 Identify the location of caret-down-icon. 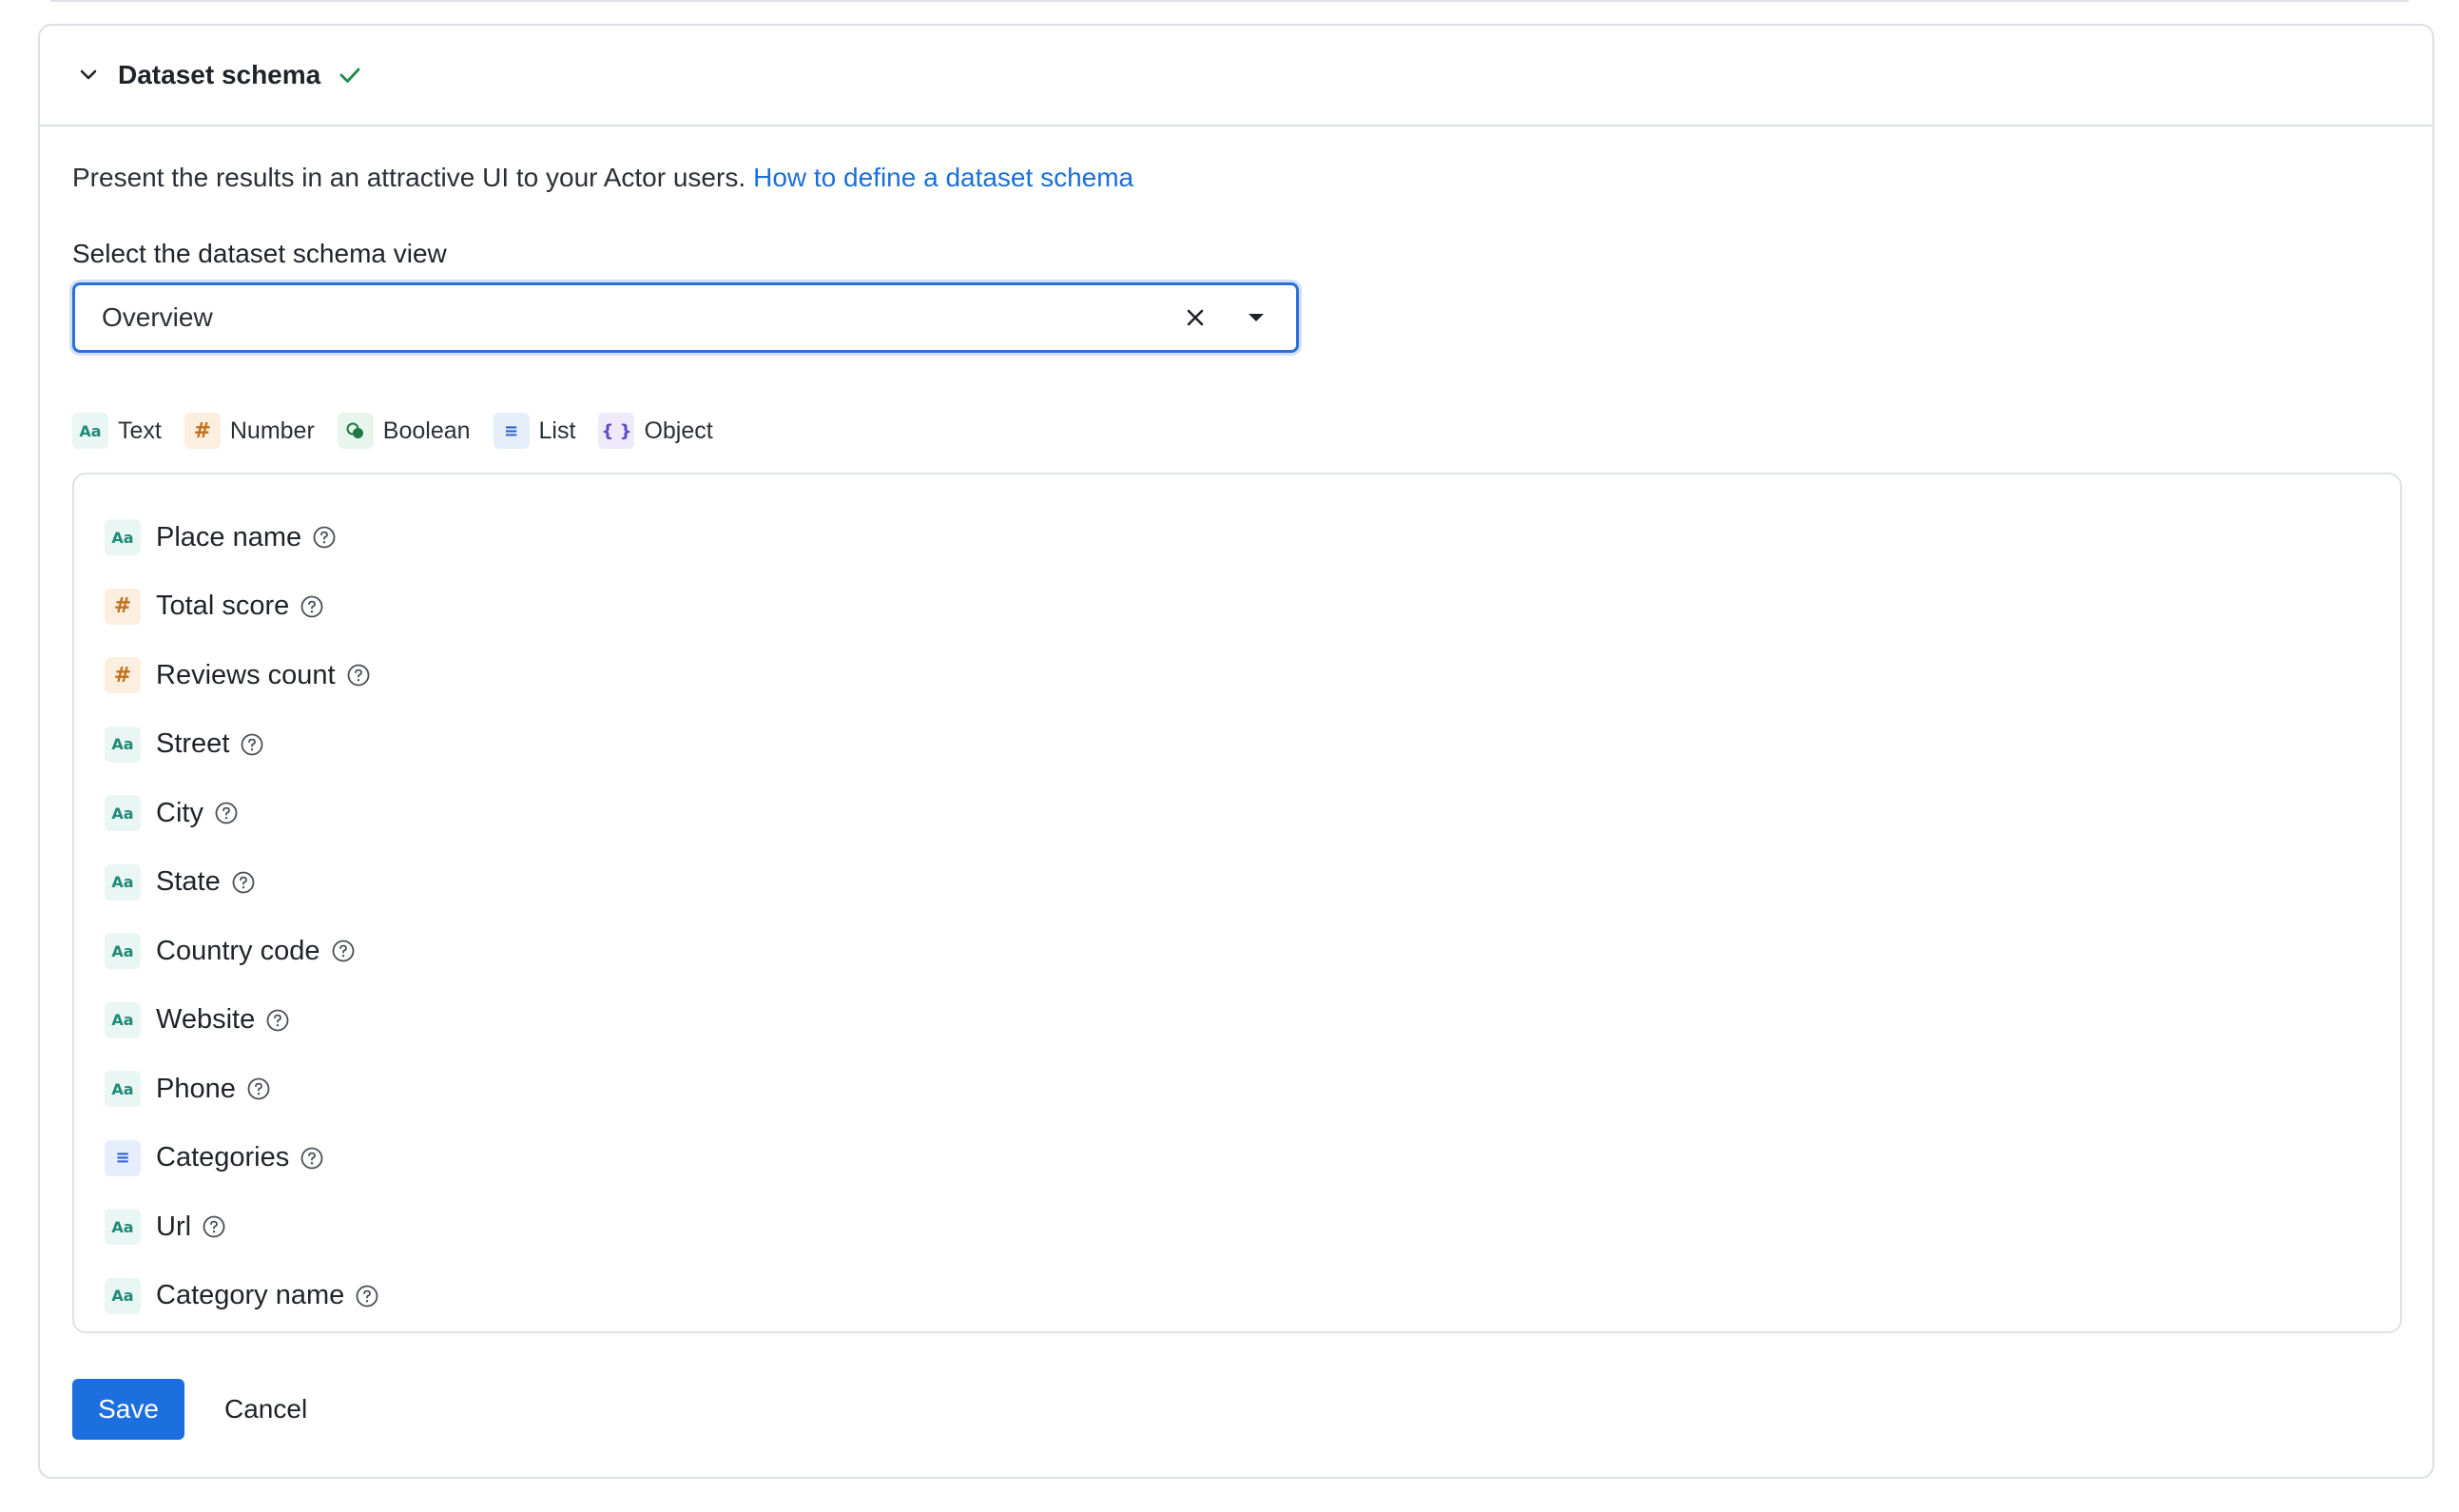
(1256, 318).